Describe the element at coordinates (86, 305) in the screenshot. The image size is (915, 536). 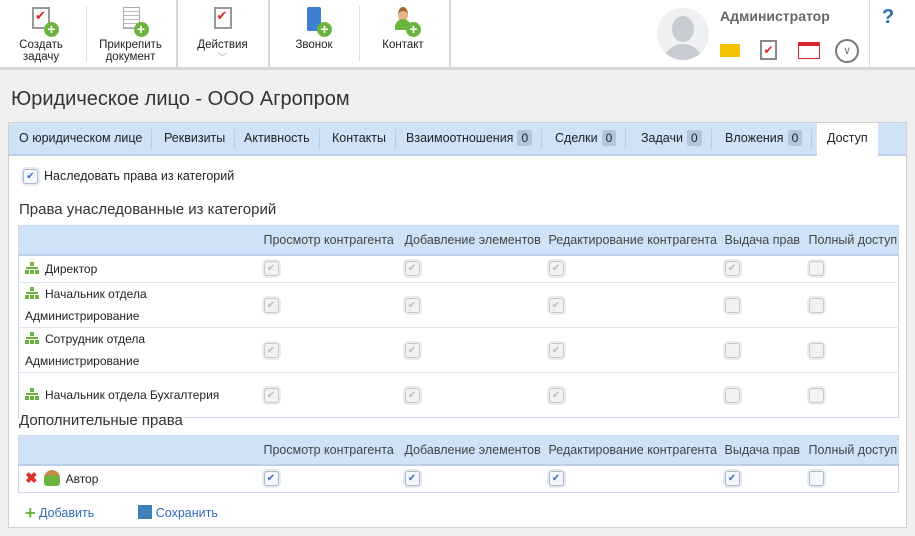
I see `role-name: Начальник отдела Администрирование` at that location.